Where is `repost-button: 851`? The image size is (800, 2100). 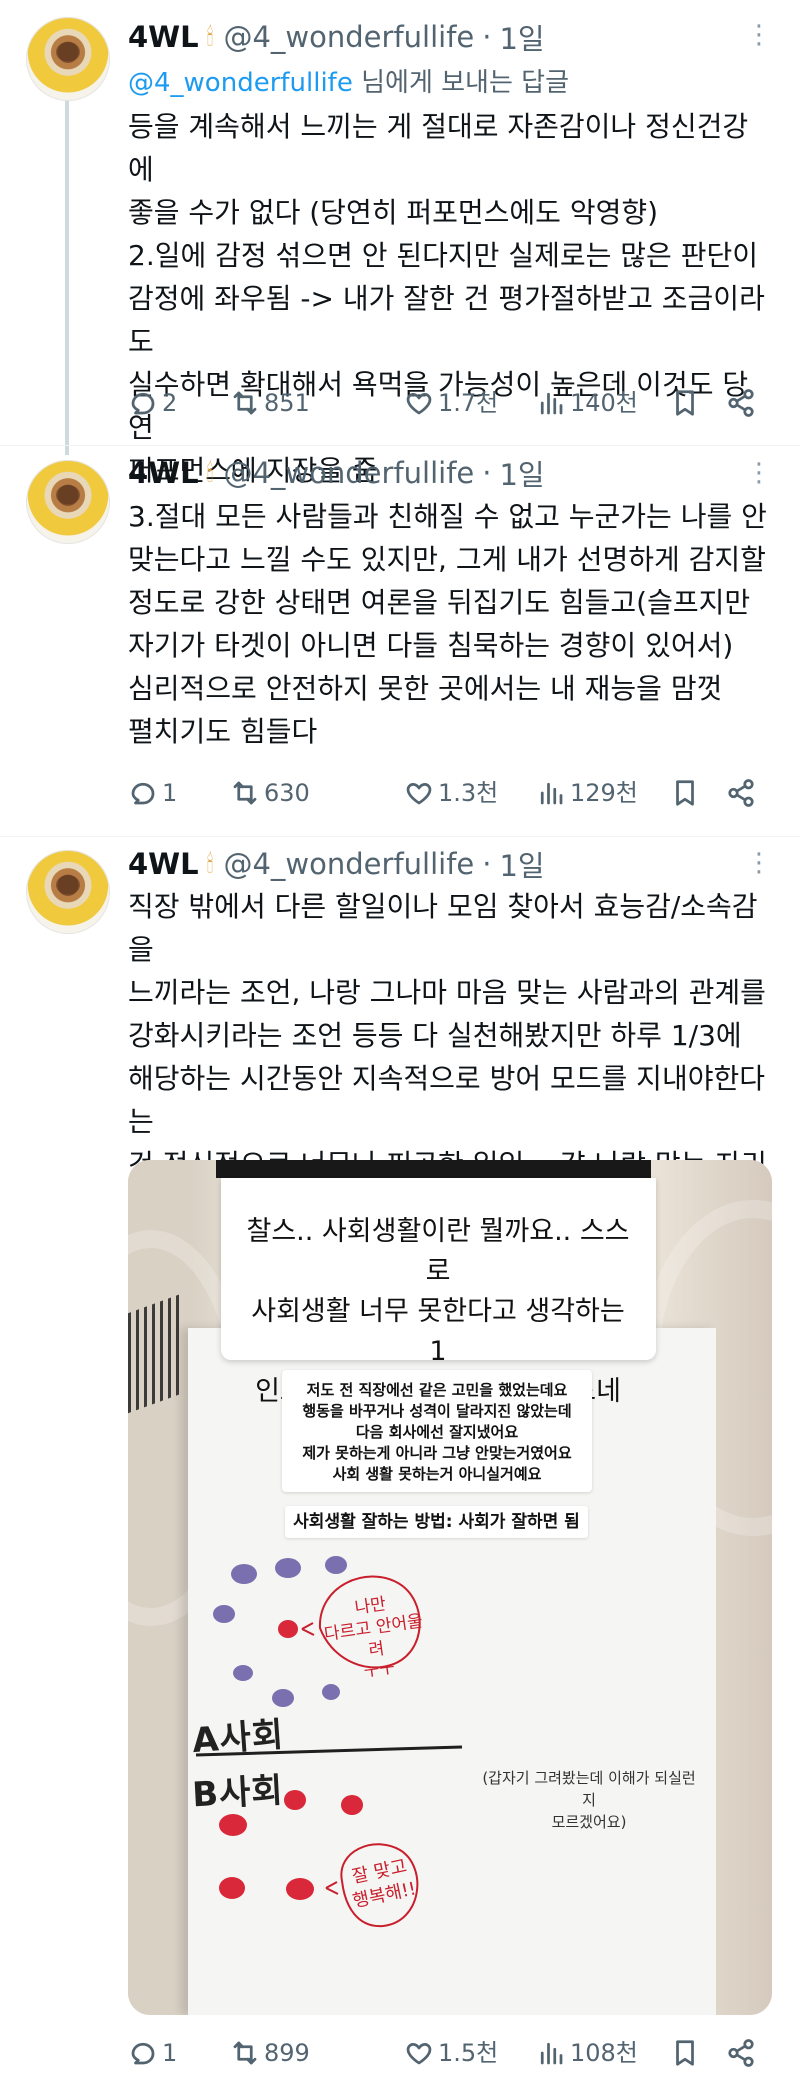
repost-button: 851 is located at coordinates (270, 403).